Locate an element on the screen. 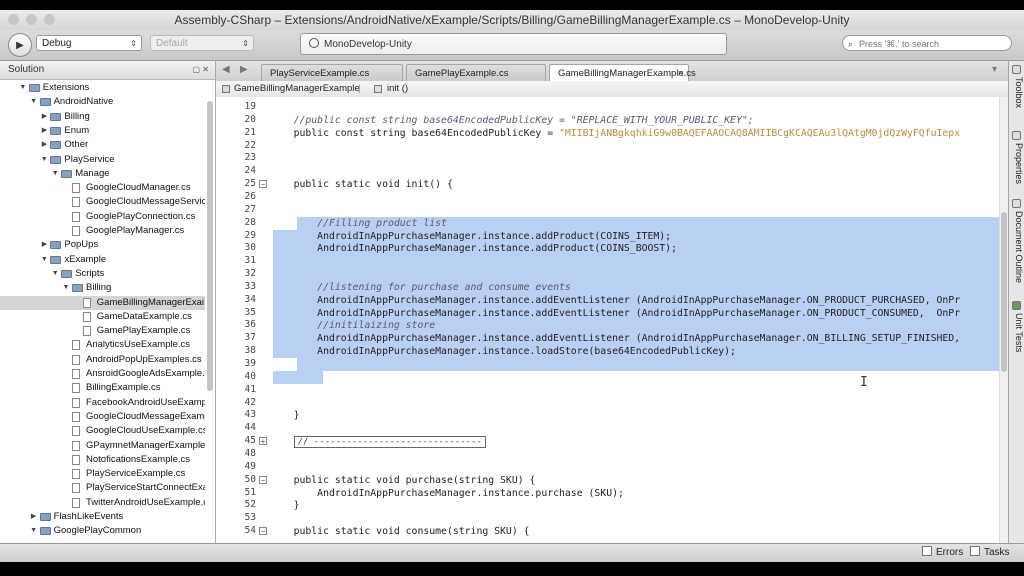 This screenshot has width=1024, height=576. editor-scroll-thumb is located at coordinates (1004, 292).